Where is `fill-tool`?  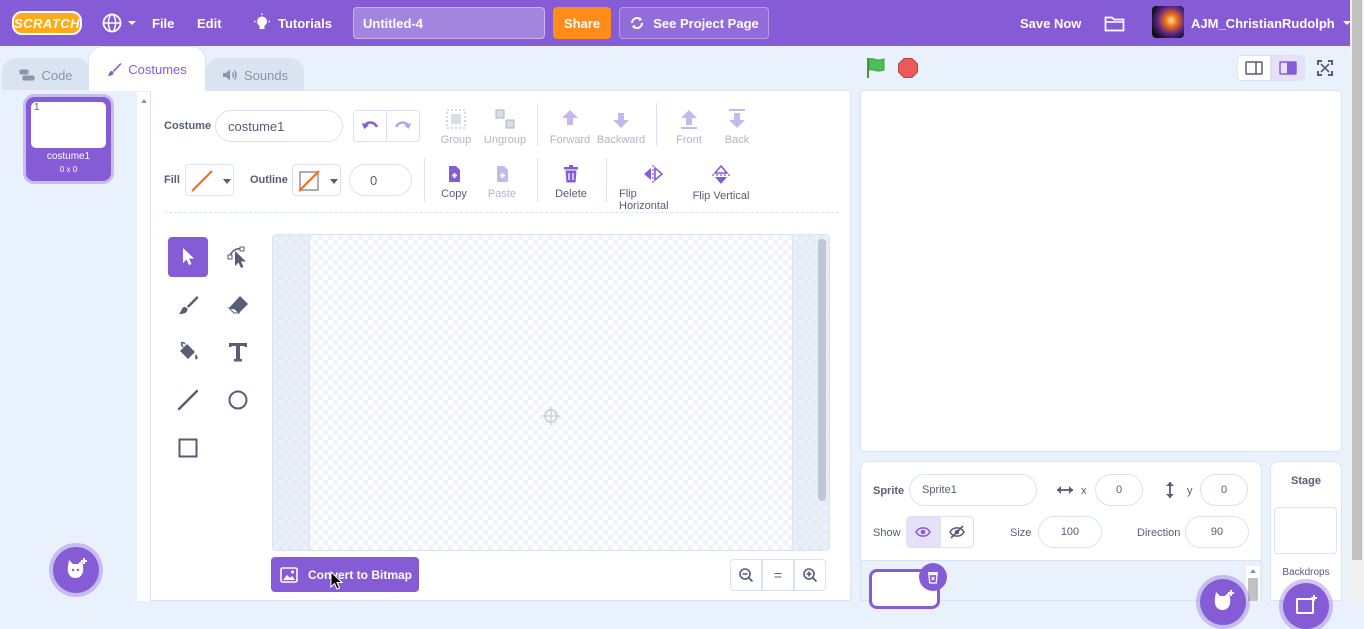 fill-tool is located at coordinates (188, 352).